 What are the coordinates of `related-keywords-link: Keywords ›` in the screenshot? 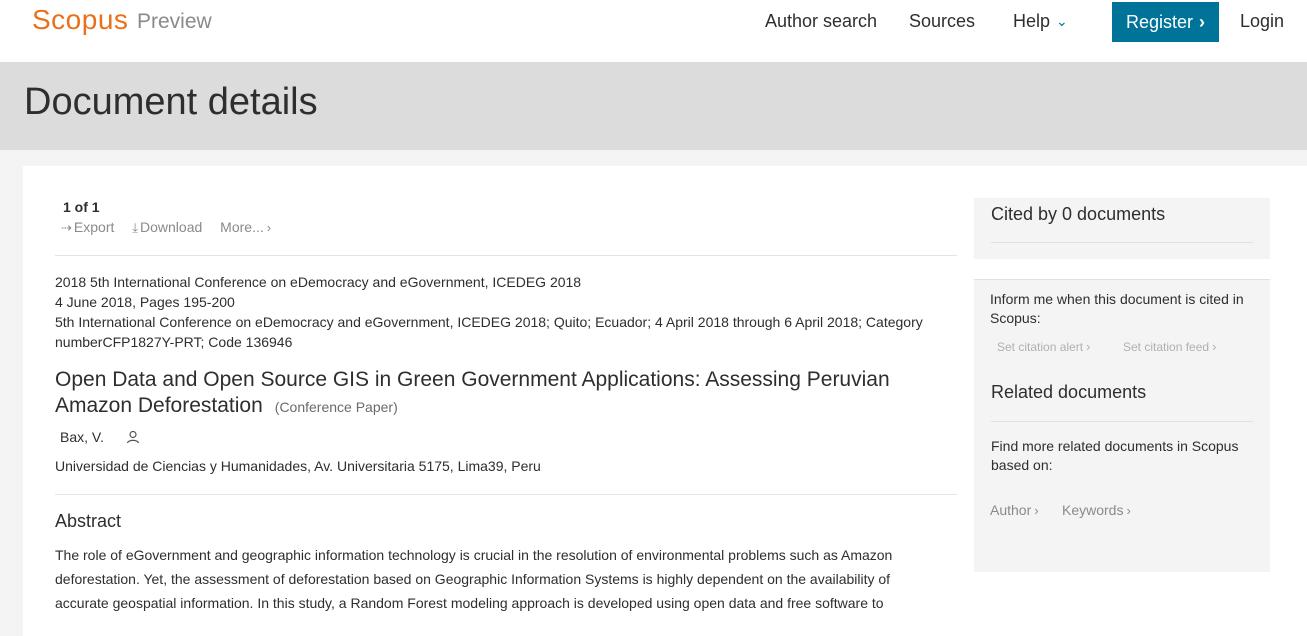 It's located at (1096, 510).